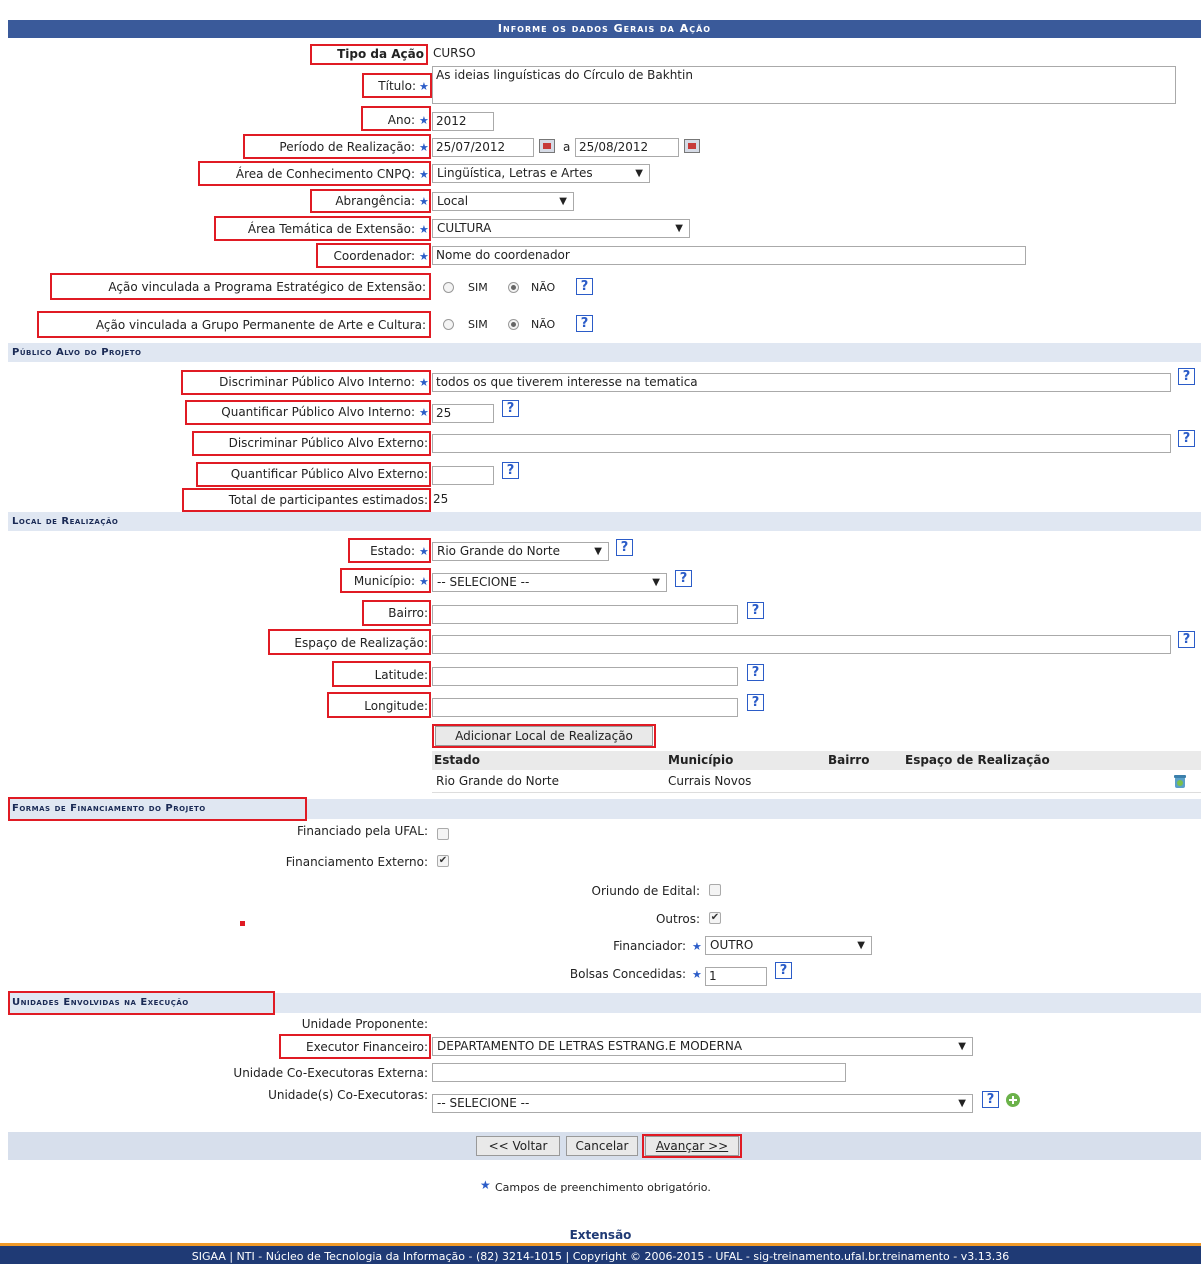 This screenshot has width=1201, height=1267. Describe the element at coordinates (544, 736) in the screenshot. I see `add-local-button: Adicionar Local de Realização` at that location.